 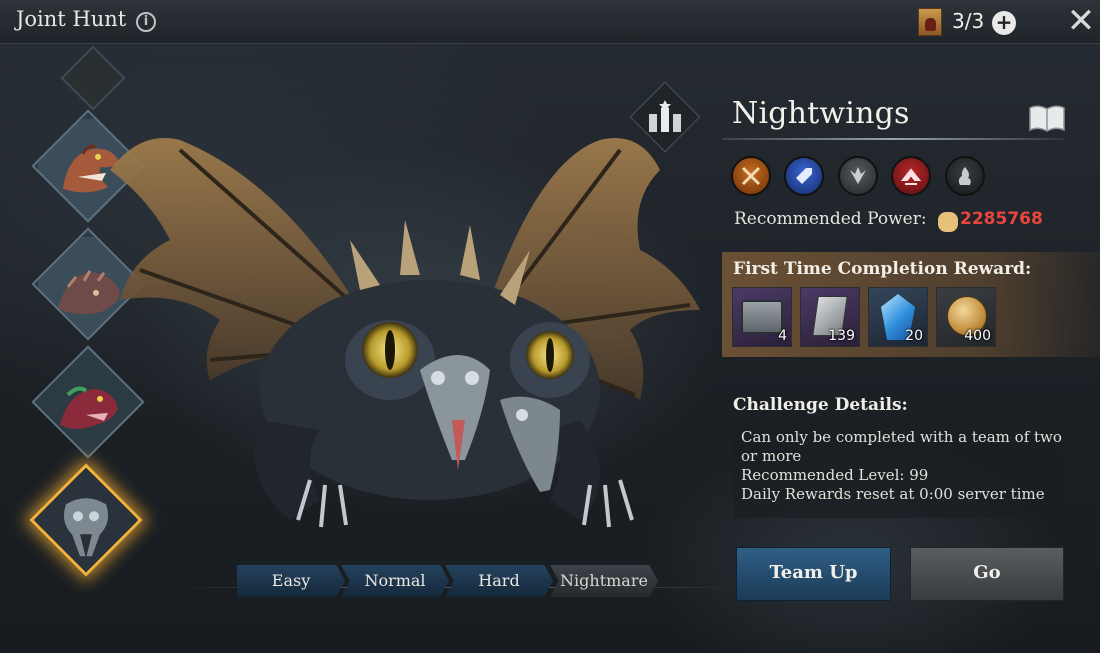 I want to click on tab-normal: Normal, so click(x=395, y=581).